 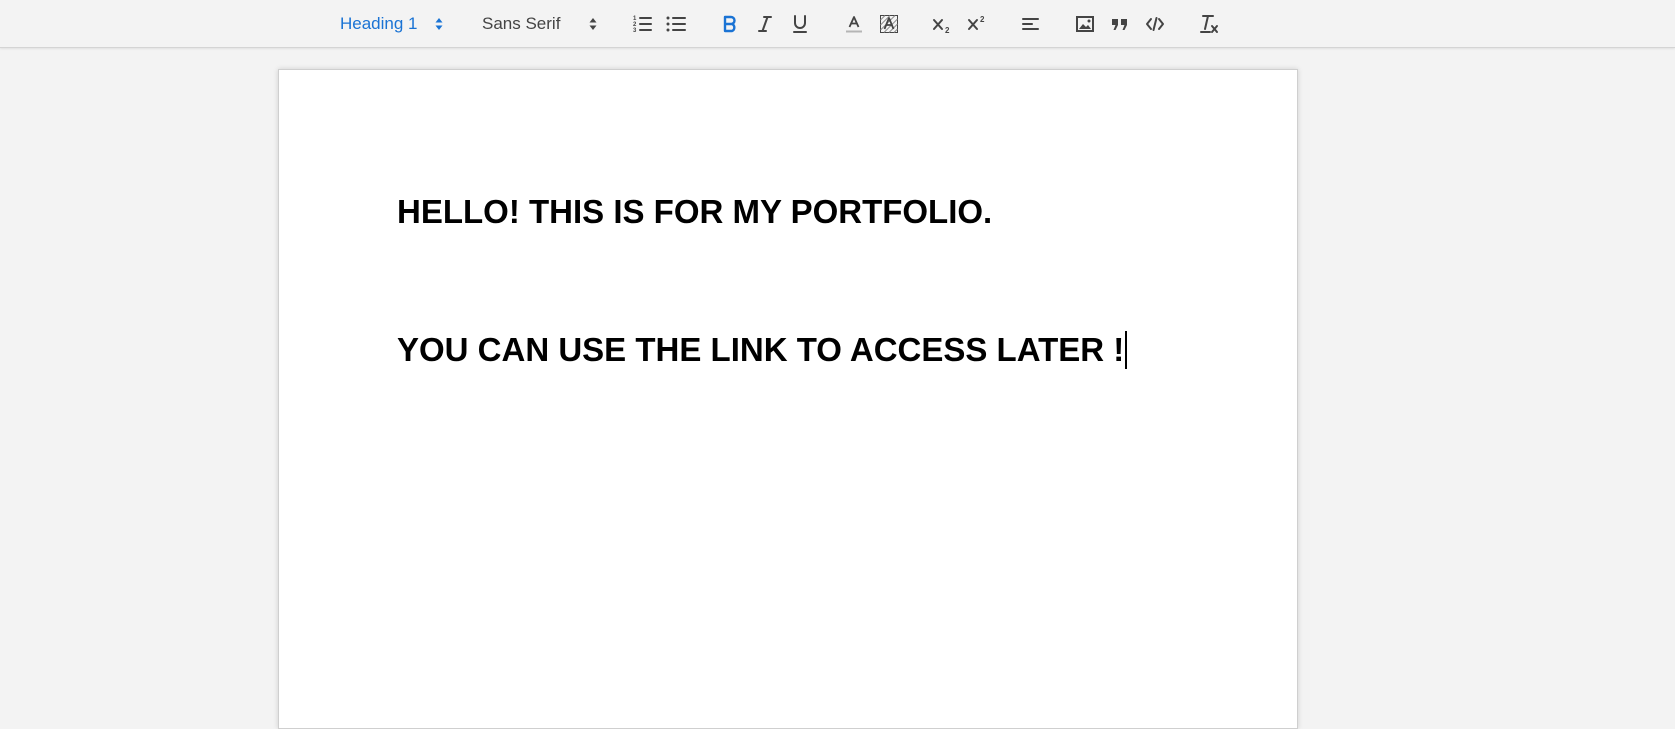 I want to click on align-left-button, so click(x=1031, y=24).